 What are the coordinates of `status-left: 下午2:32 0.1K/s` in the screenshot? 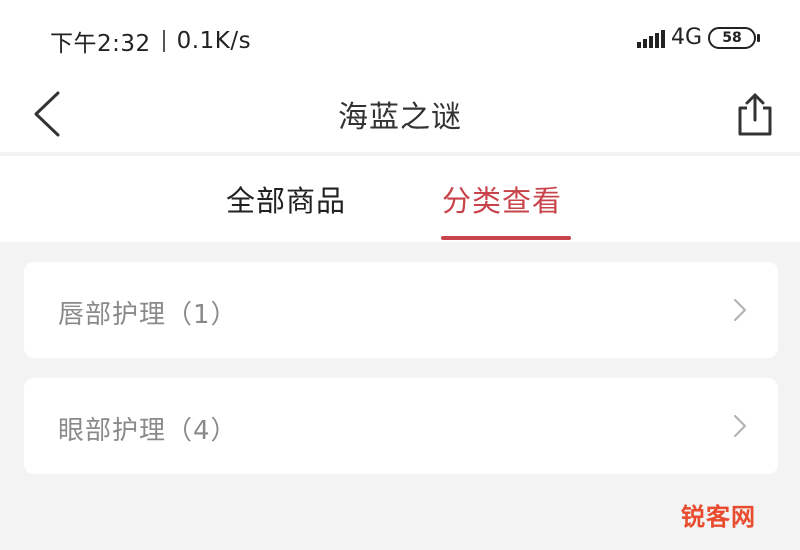 It's located at (150, 41).